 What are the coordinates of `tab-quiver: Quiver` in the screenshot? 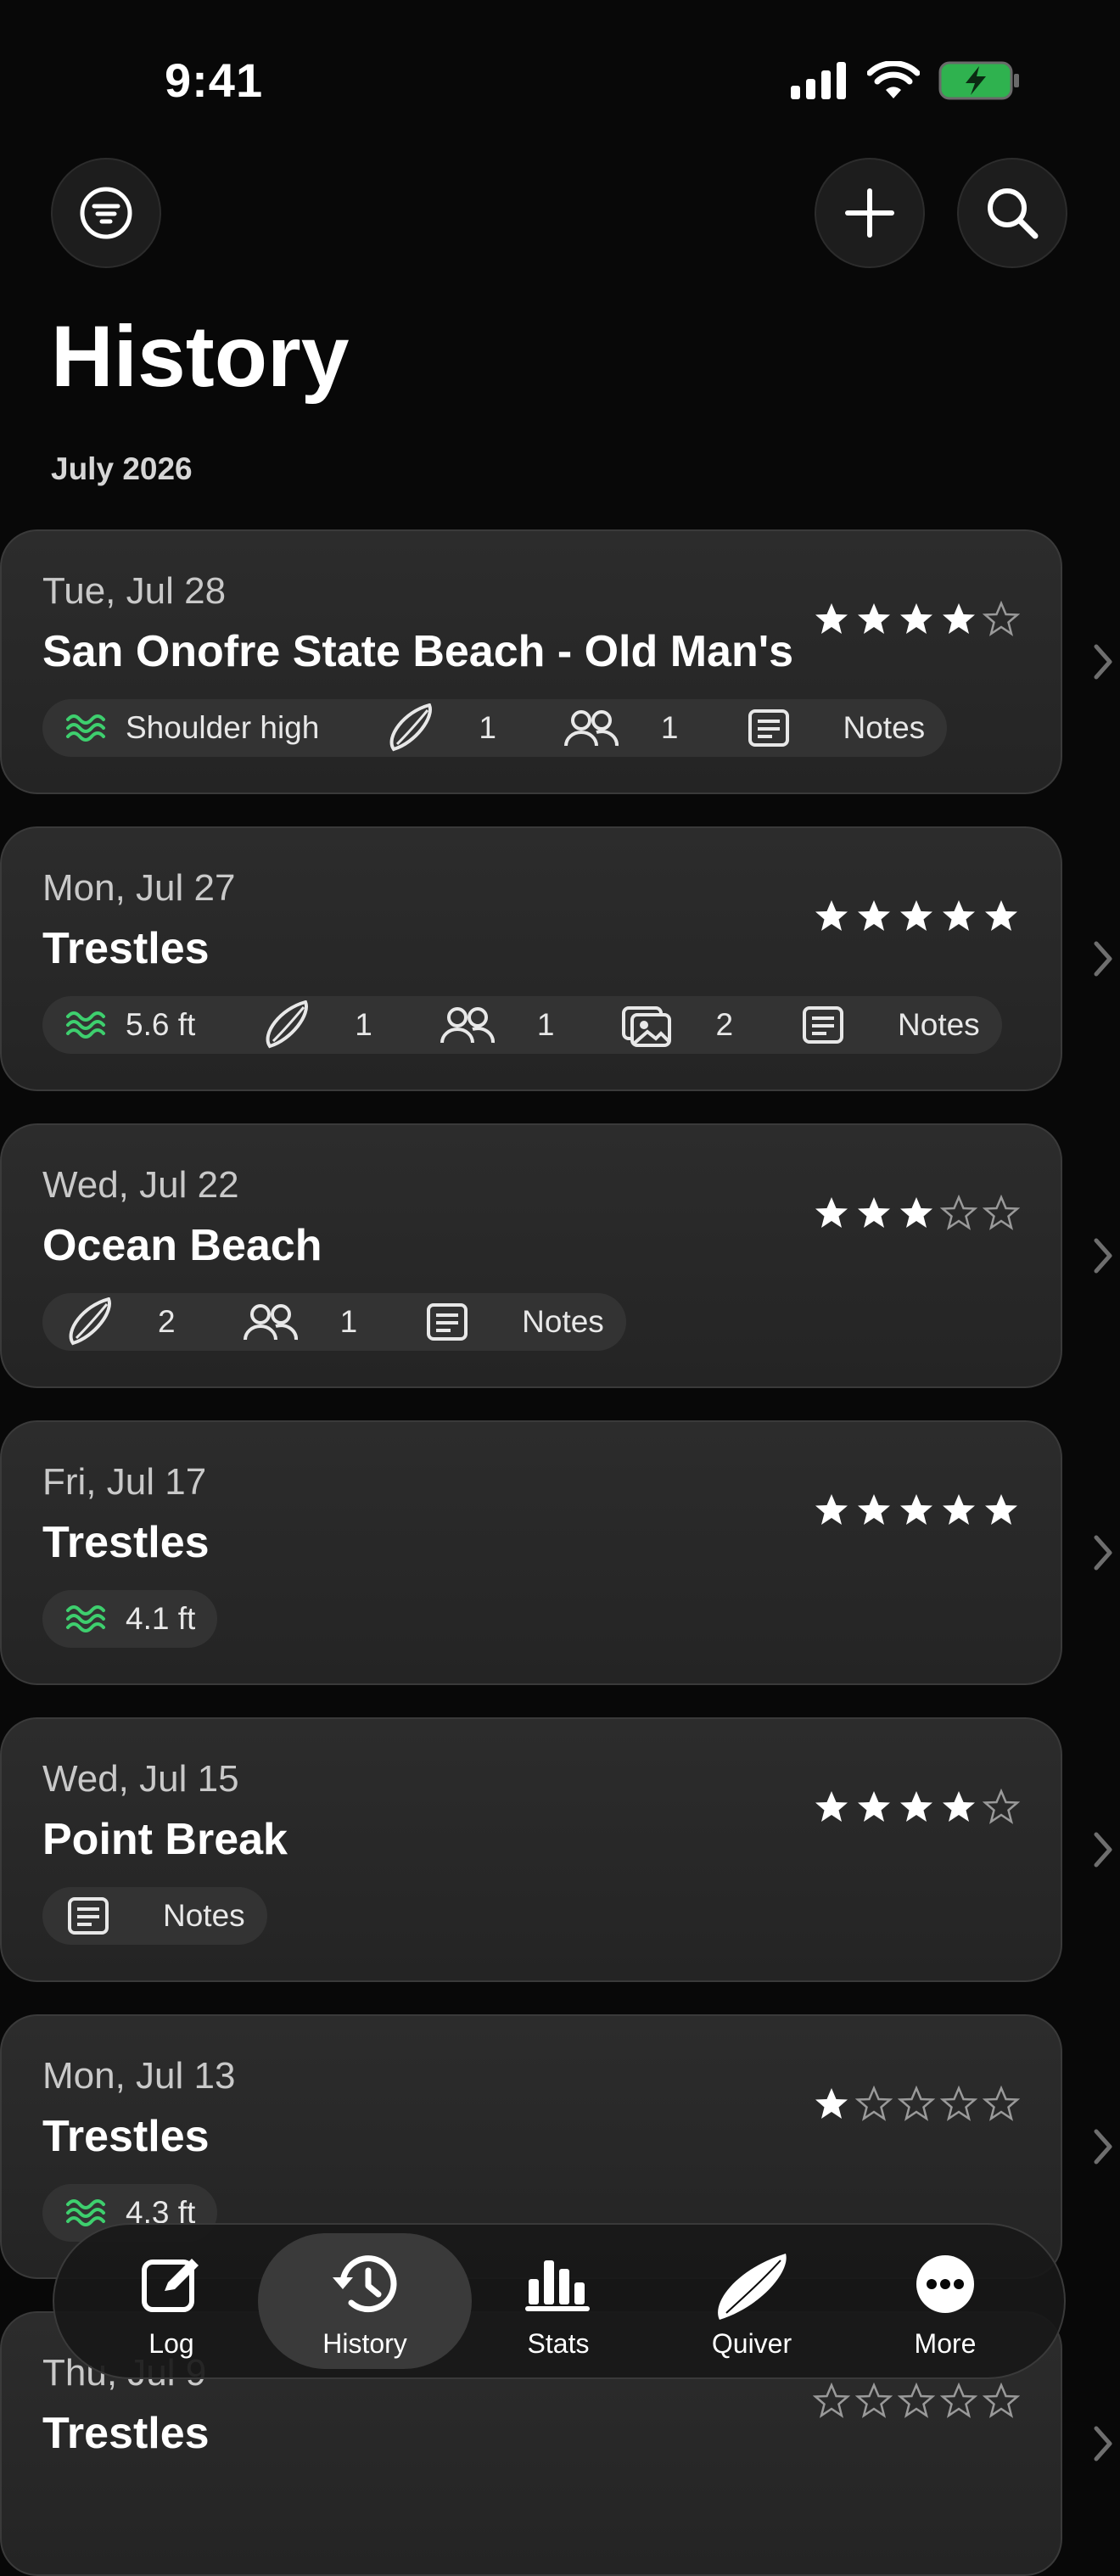 It's located at (752, 2301).